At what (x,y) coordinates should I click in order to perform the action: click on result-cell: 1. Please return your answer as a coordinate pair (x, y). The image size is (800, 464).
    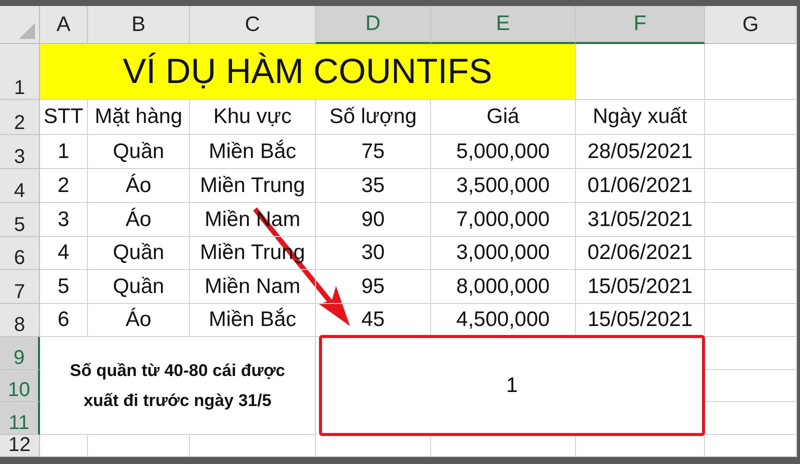
    Looking at the image, I should click on (512, 385).